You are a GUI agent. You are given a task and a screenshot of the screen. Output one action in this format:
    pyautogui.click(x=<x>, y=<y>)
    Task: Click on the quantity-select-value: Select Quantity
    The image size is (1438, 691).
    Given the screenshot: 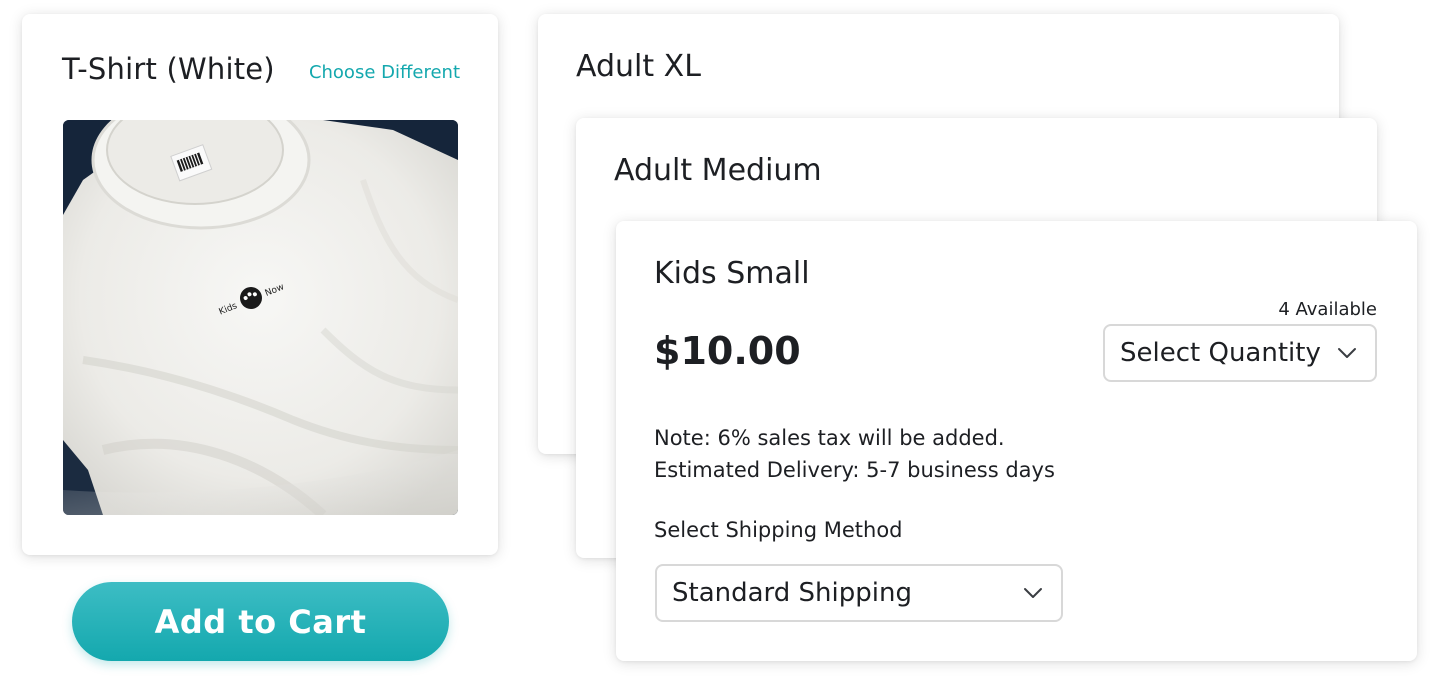 What is the action you would take?
    pyautogui.click(x=1220, y=353)
    